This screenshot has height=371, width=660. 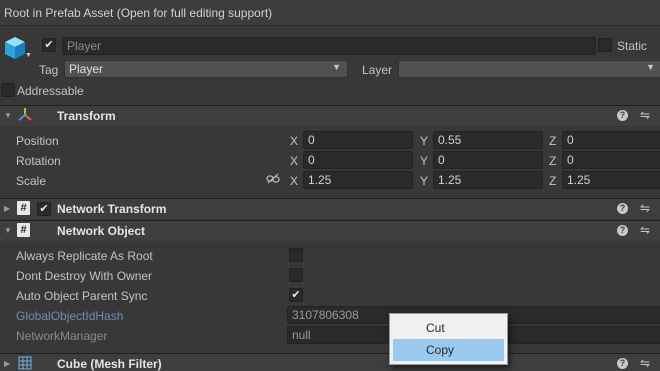 I want to click on link-icon, so click(x=273, y=180).